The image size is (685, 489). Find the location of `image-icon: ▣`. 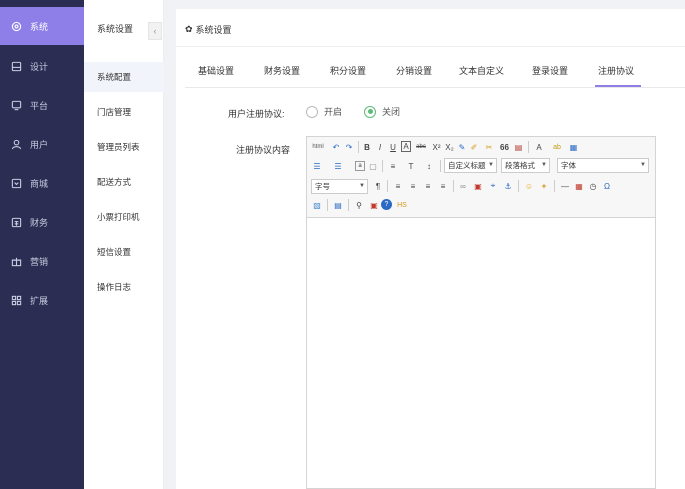

image-icon: ▣ is located at coordinates (478, 186).